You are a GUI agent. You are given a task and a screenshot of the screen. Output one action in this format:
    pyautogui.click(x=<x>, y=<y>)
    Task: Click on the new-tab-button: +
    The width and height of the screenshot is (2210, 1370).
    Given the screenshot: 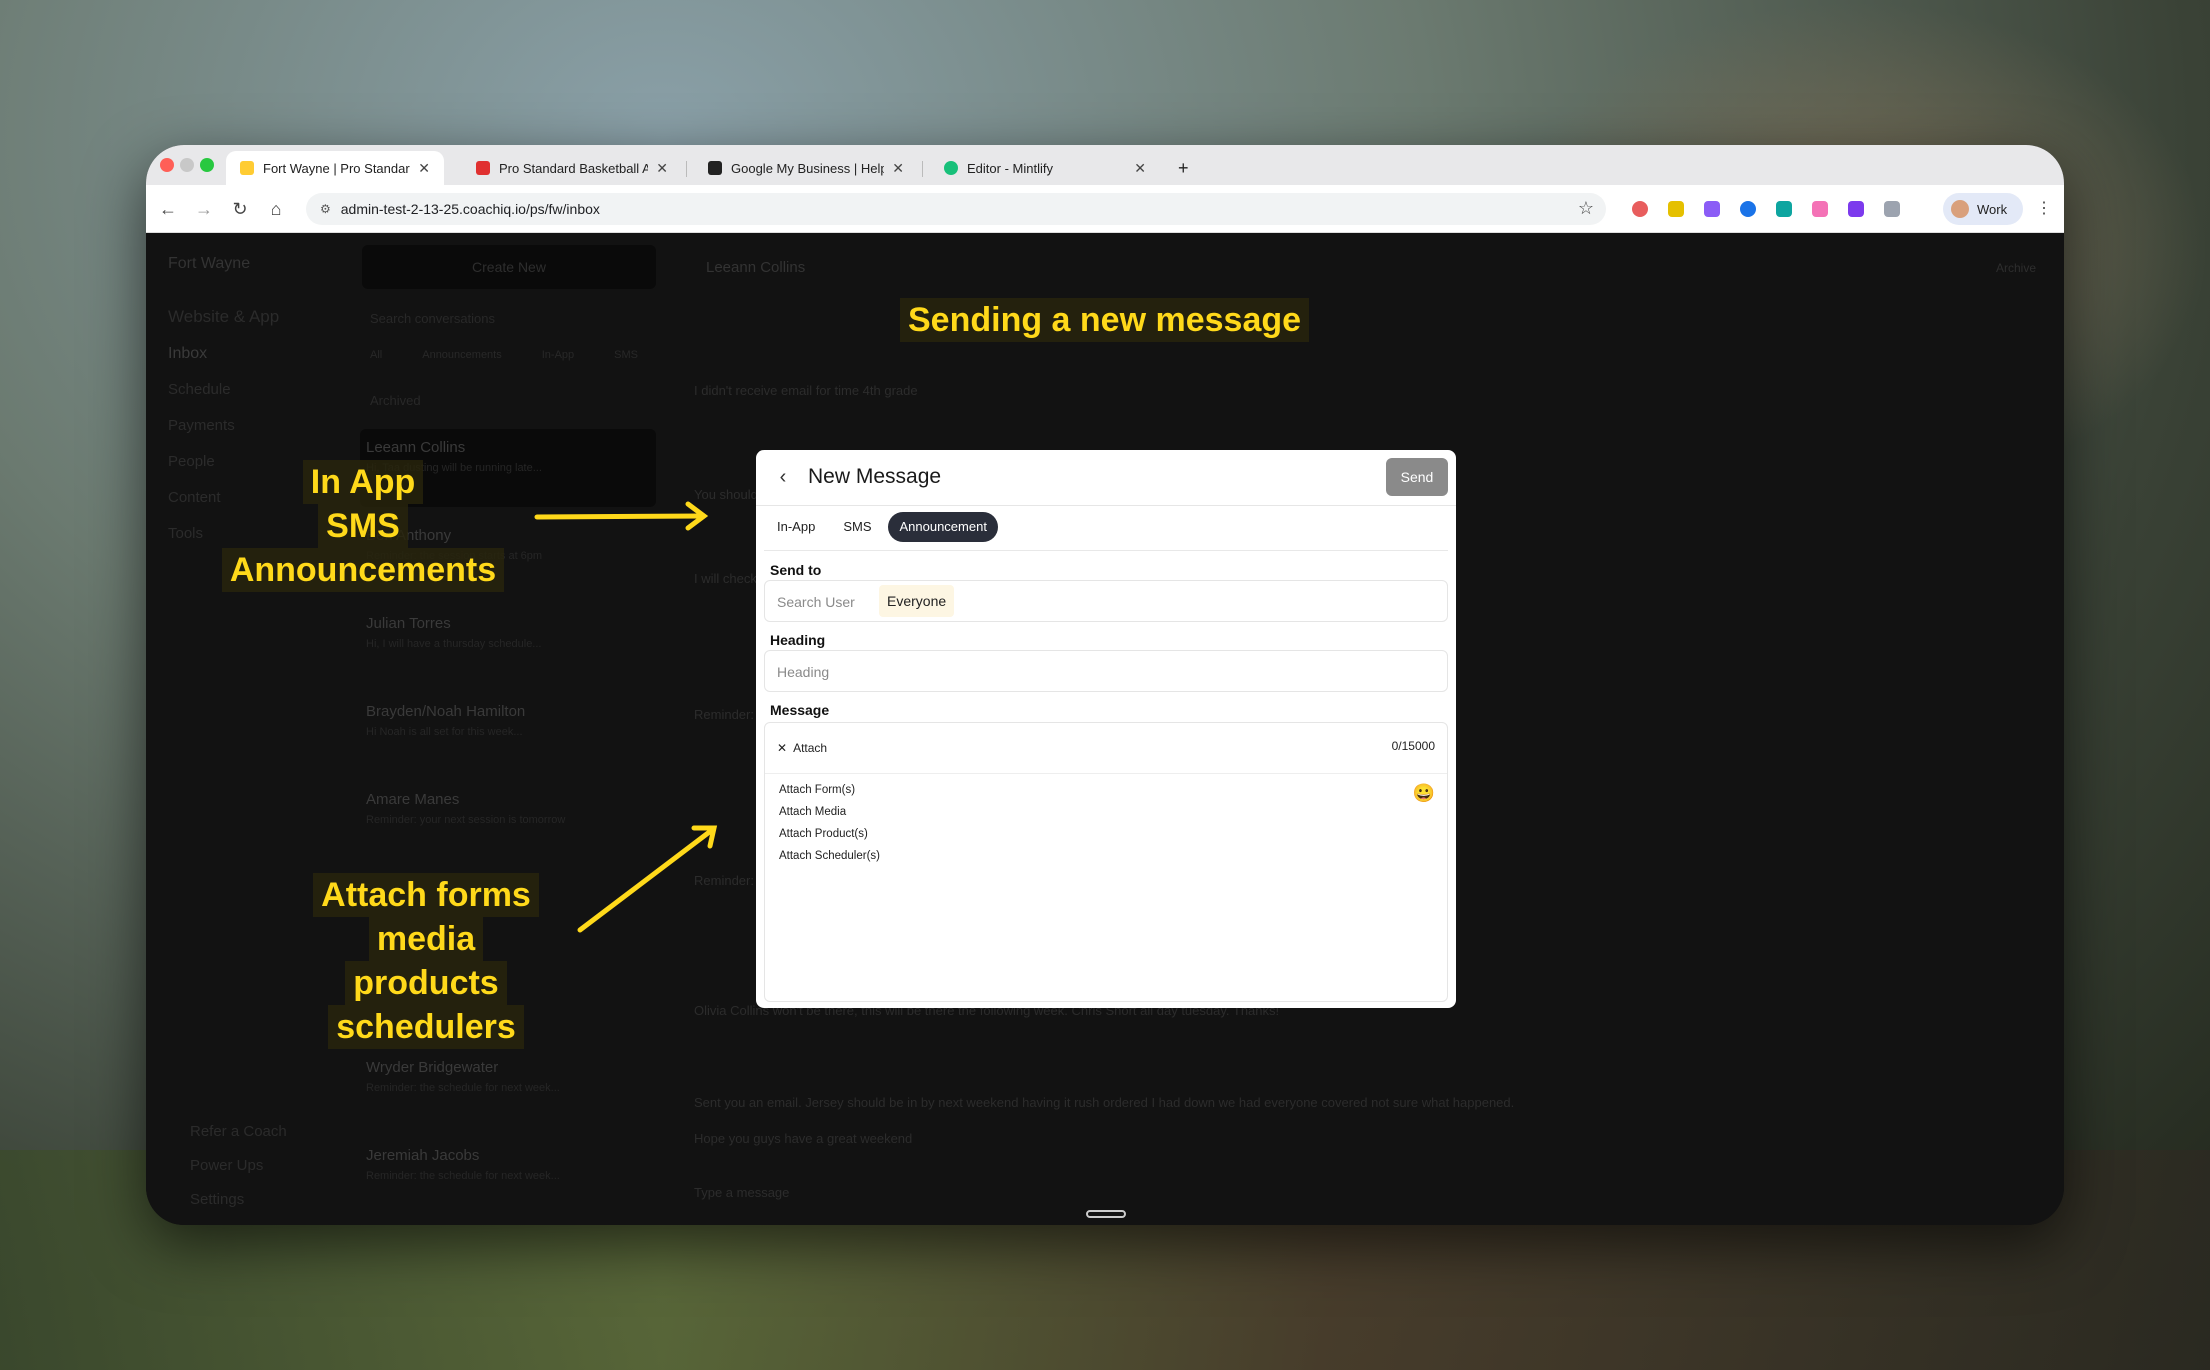 What is the action you would take?
    pyautogui.click(x=1187, y=168)
    